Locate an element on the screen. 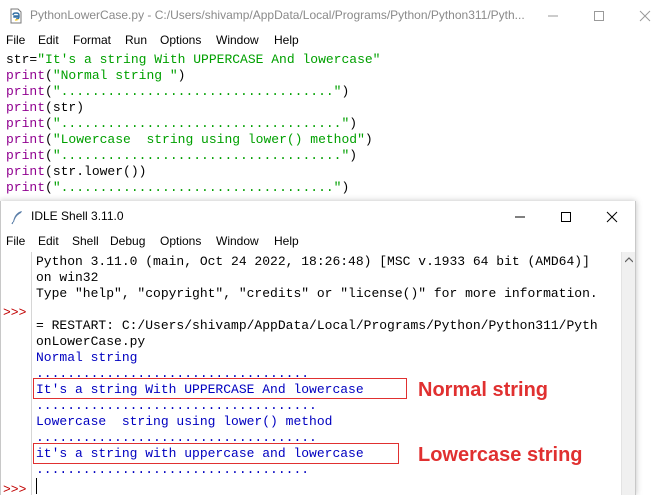 This screenshot has width=668, height=495. code-line: print(str.lower()) is located at coordinates (193, 172).